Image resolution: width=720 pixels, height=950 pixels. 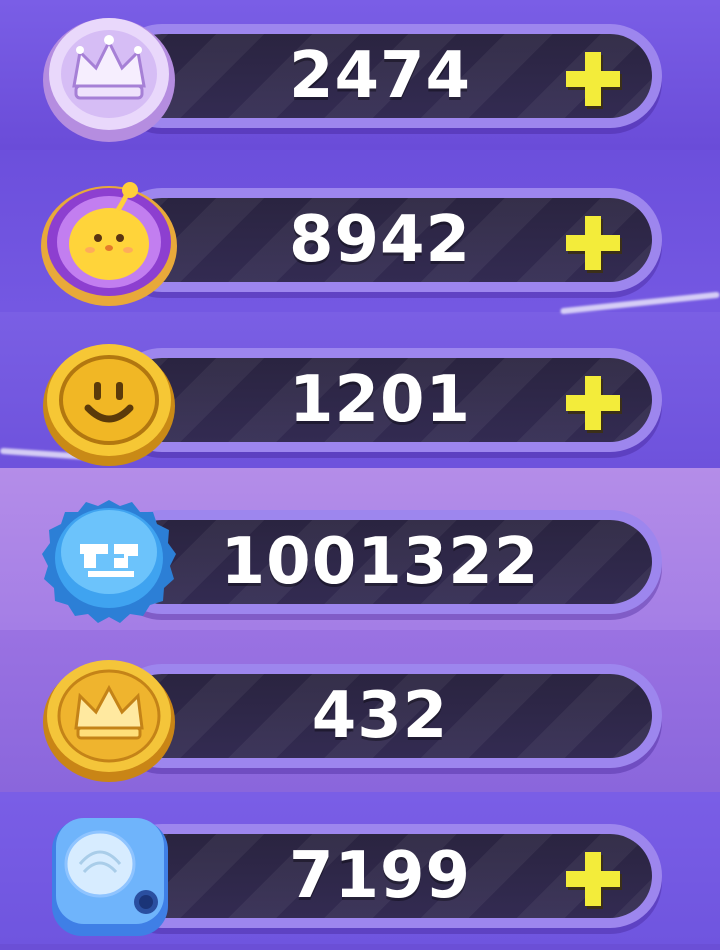 What do you see at coordinates (109, 80) in the screenshot?
I see `purple-crown-coin-icon` at bounding box center [109, 80].